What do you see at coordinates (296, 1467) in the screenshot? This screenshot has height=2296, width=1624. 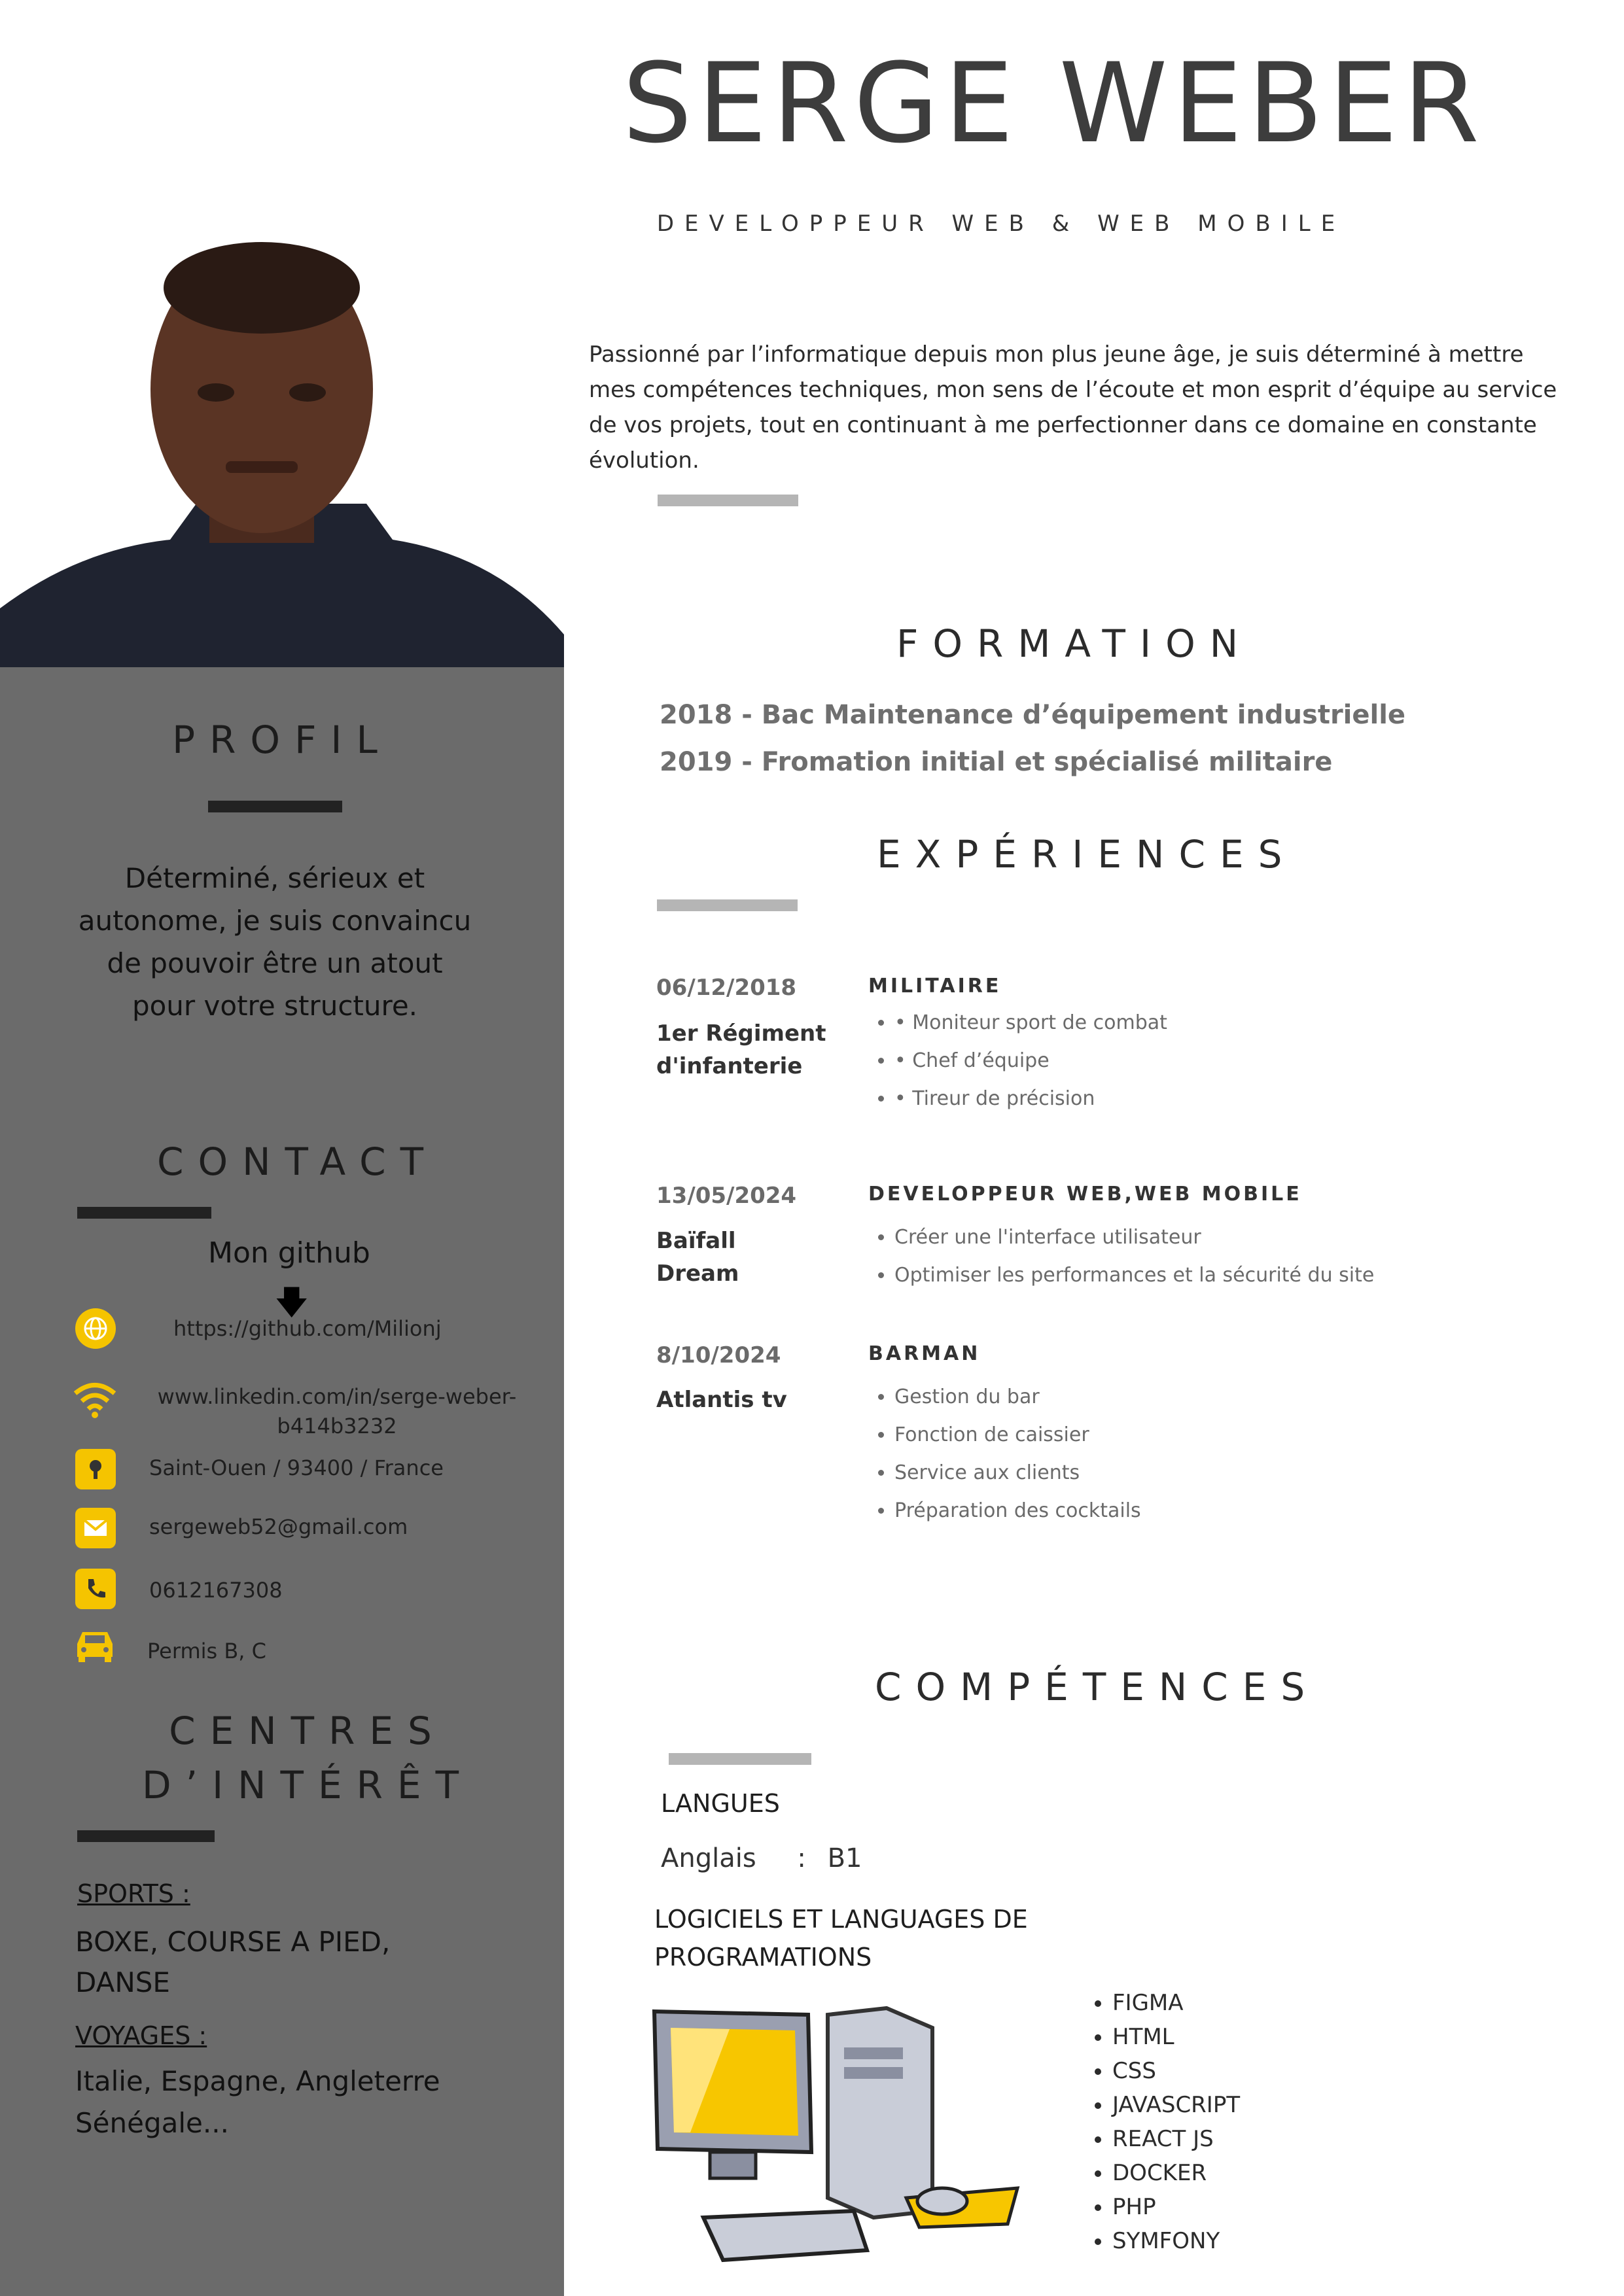 I see `address-text: Saint-Ouen / 93400 / France` at bounding box center [296, 1467].